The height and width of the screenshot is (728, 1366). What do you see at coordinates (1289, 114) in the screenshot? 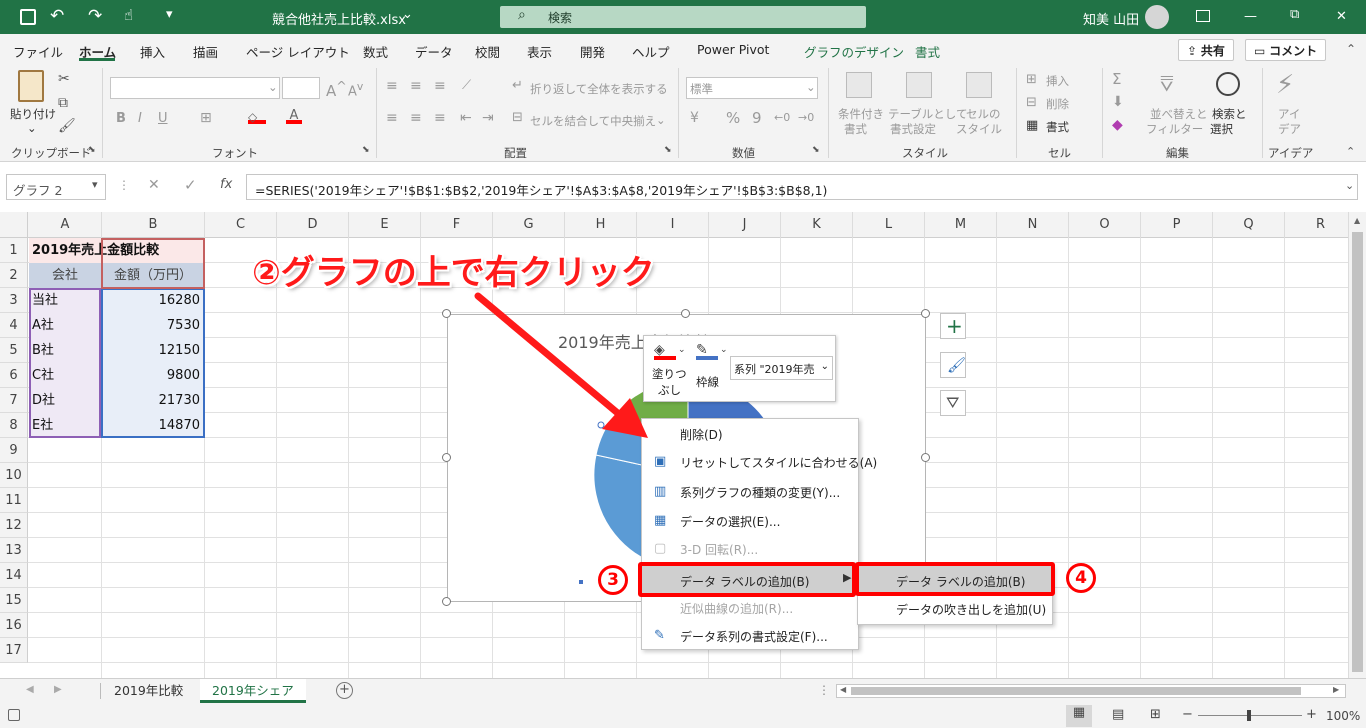
I see `ideas-button-1: アイ` at bounding box center [1289, 114].